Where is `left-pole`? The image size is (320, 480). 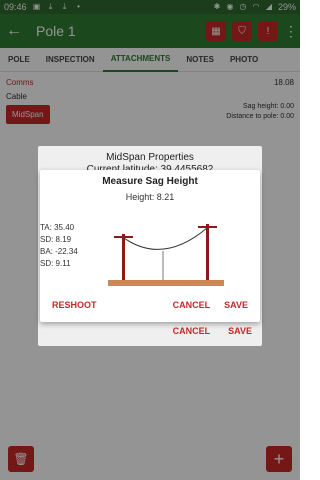 left-pole is located at coordinates (123, 257).